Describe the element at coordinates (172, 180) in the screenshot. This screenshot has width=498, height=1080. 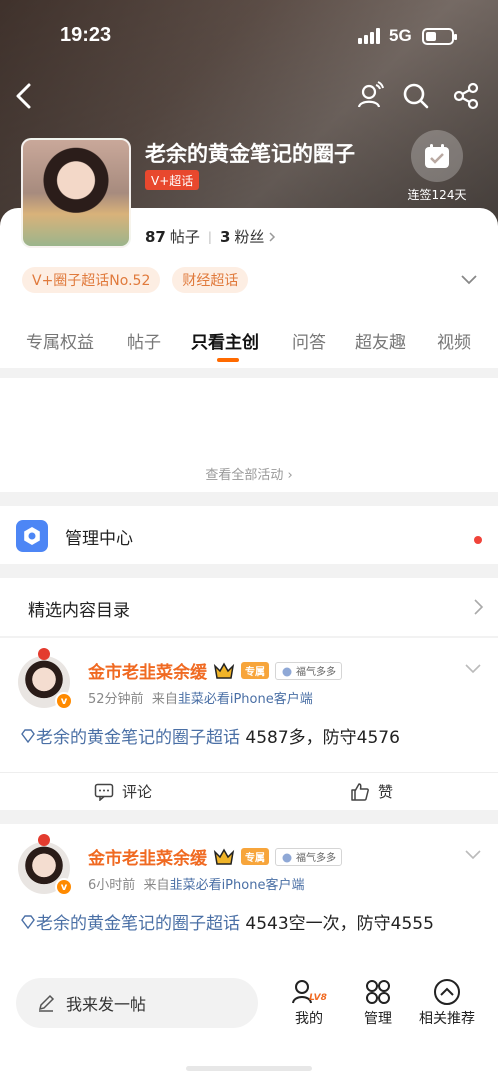
I see `super-topic-badge: V+超话` at that location.